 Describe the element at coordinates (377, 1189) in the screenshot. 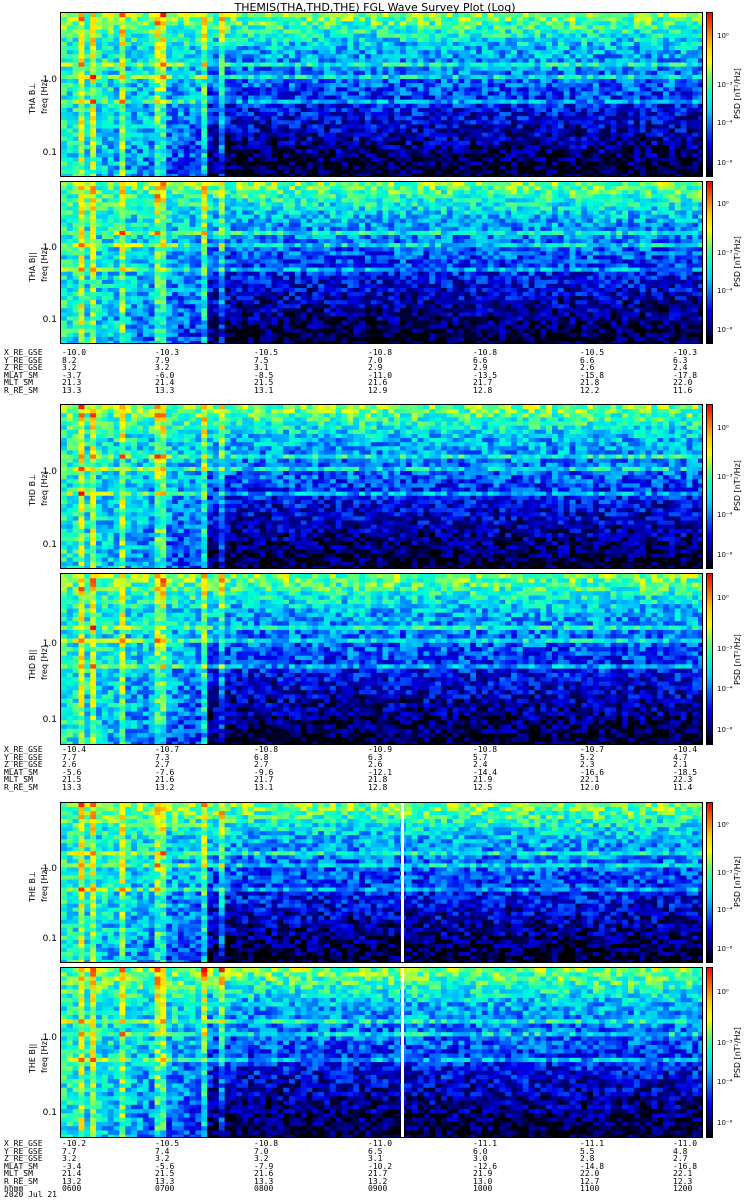

I see `ephemeris-value: 0900` at that location.